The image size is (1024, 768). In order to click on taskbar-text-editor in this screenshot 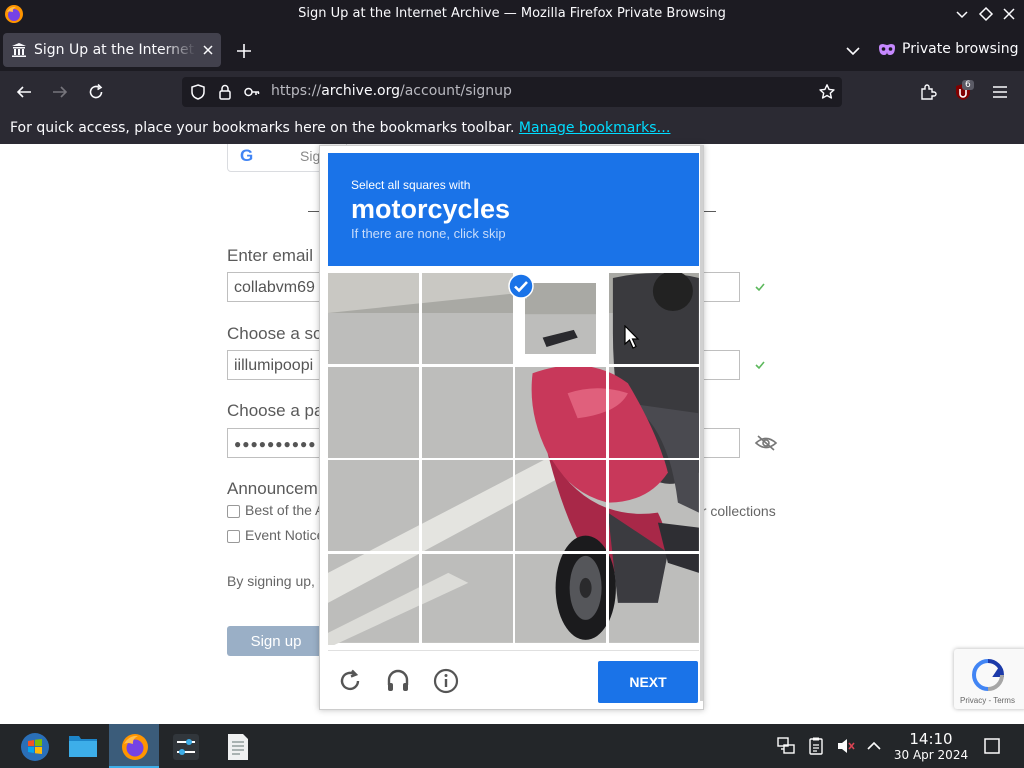, I will do `click(237, 746)`.